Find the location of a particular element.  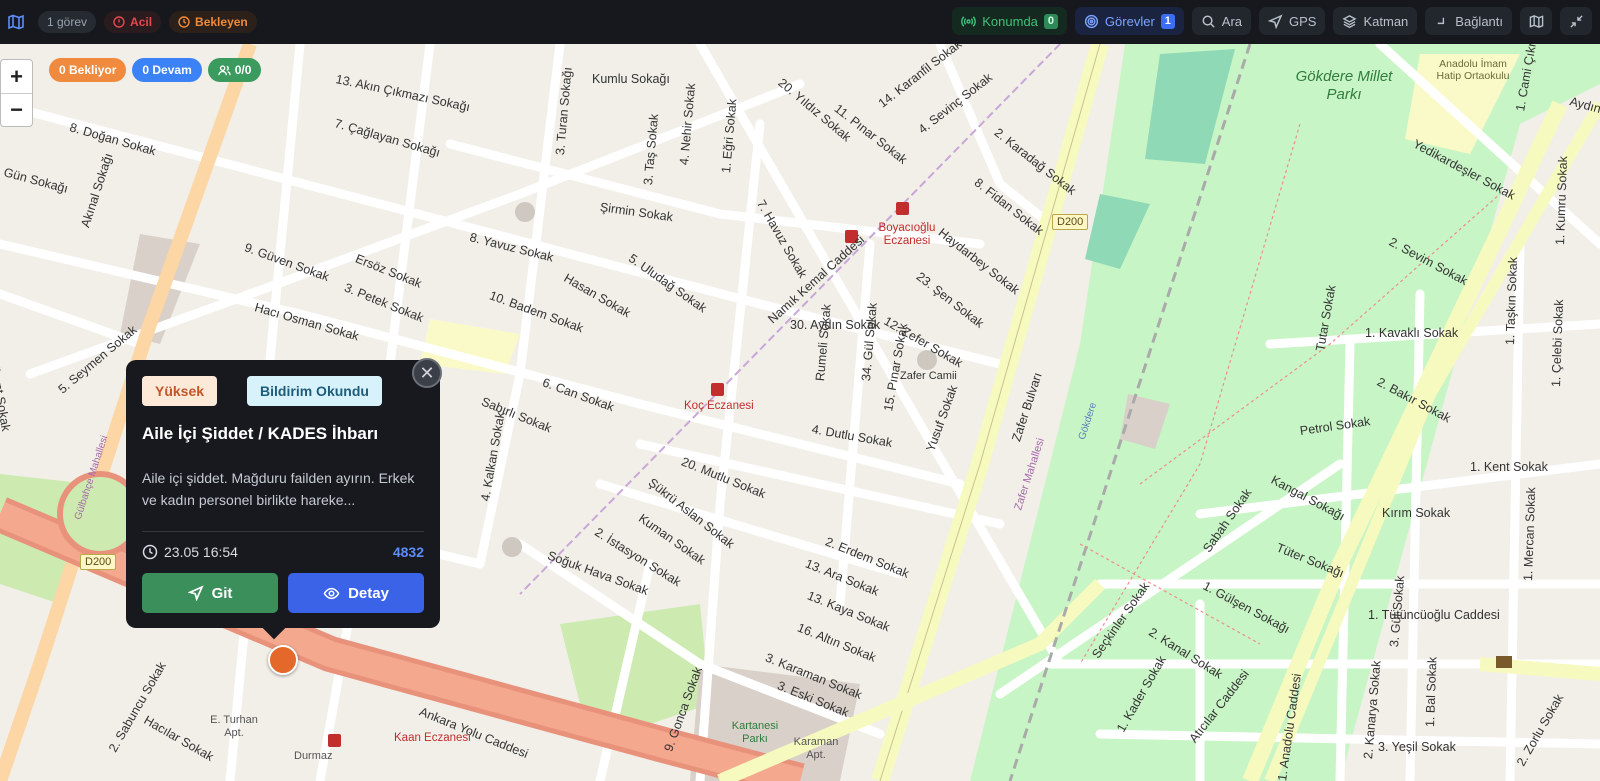

search-icon is located at coordinates (1208, 21).